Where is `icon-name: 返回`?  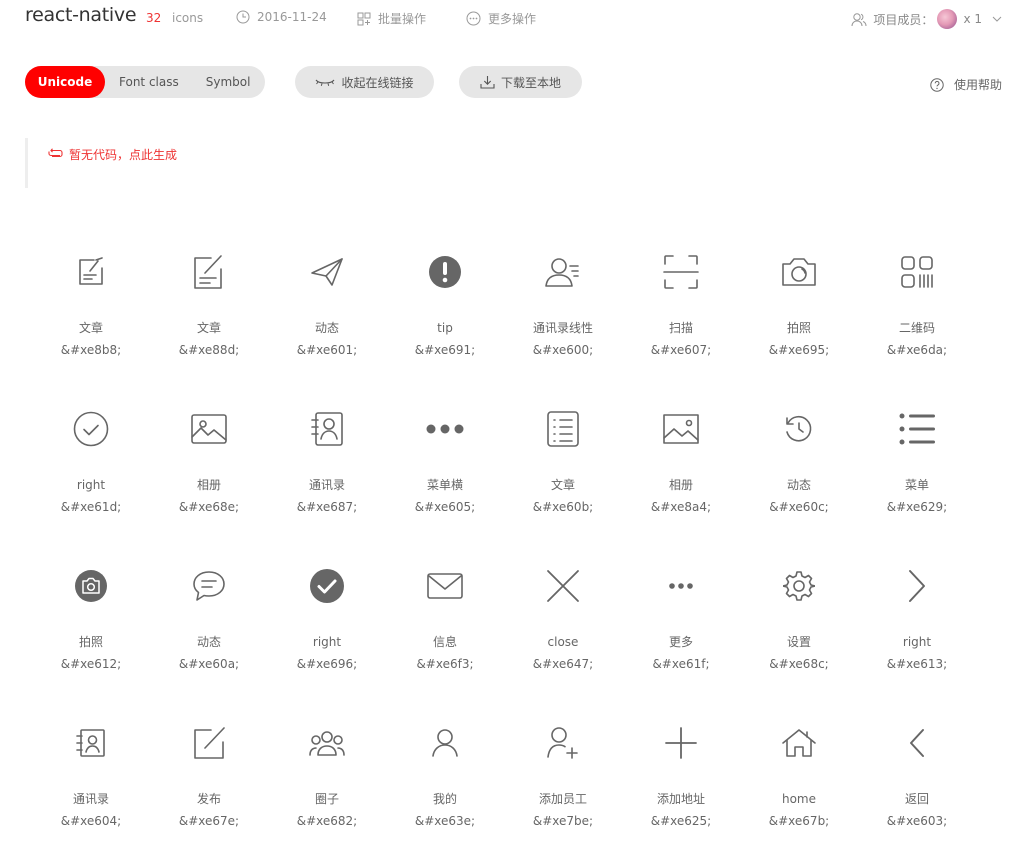
icon-name: 返回 is located at coordinates (916, 799).